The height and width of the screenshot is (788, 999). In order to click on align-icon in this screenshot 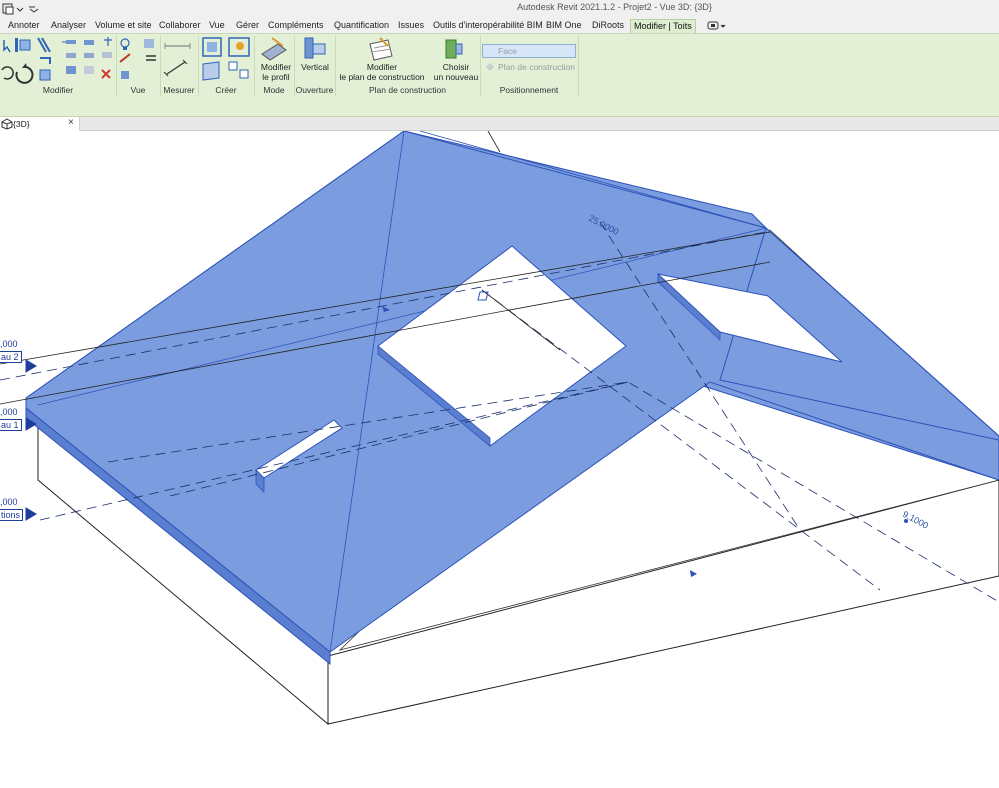, I will do `click(23, 45)`.